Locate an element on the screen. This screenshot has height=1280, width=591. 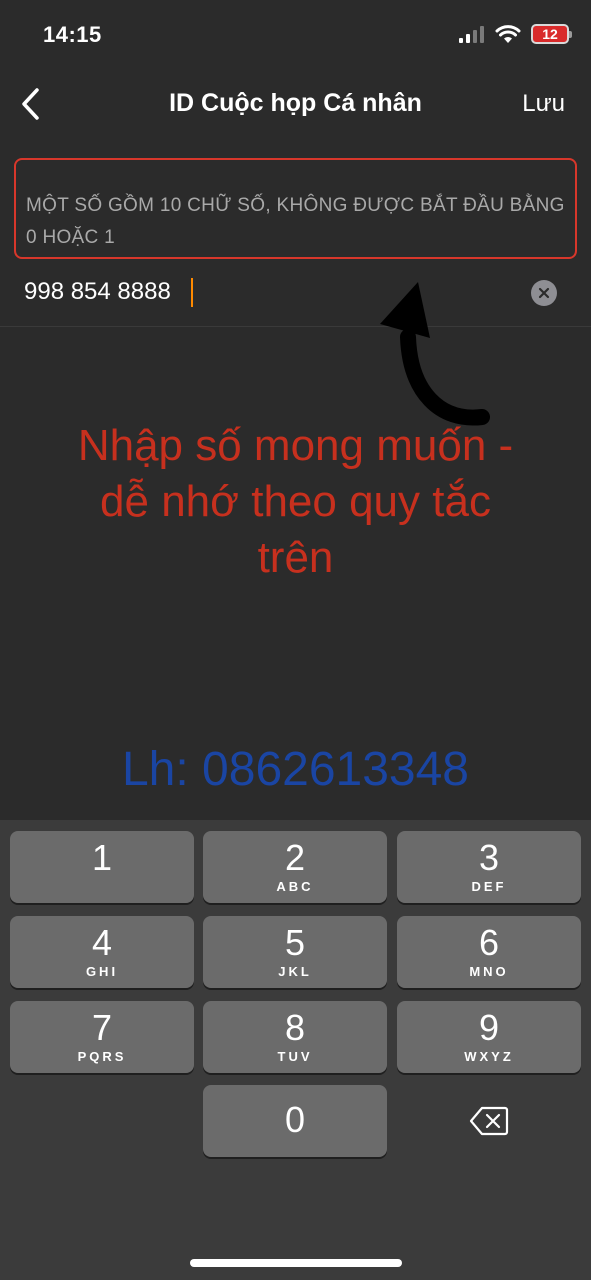
key-letters: PQRS is located at coordinates (102, 1056).